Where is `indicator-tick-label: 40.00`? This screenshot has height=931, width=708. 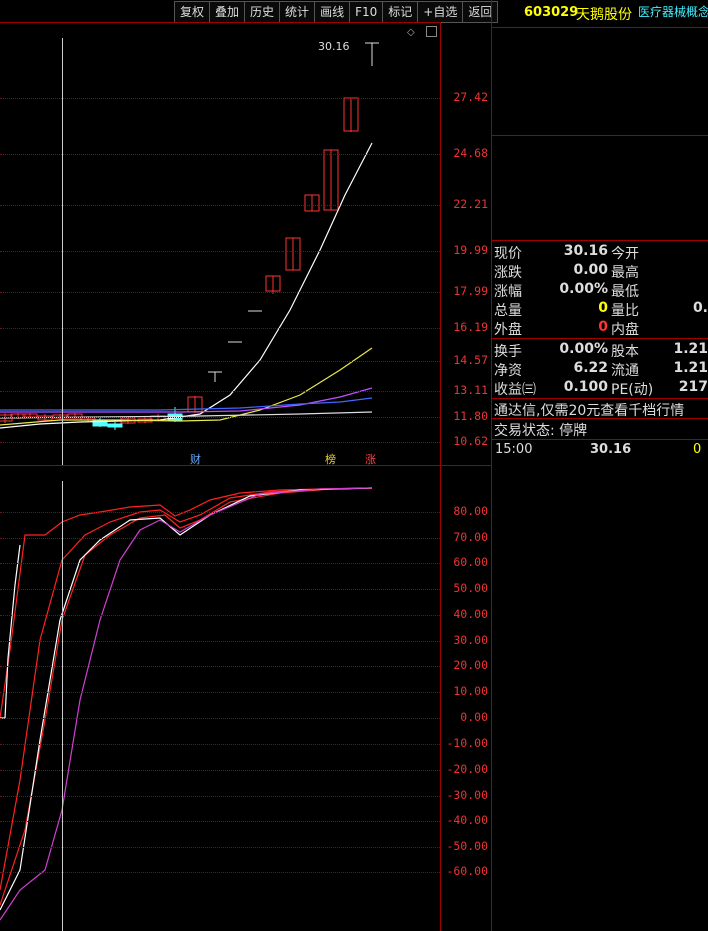 indicator-tick-label: 40.00 is located at coordinates (470, 614).